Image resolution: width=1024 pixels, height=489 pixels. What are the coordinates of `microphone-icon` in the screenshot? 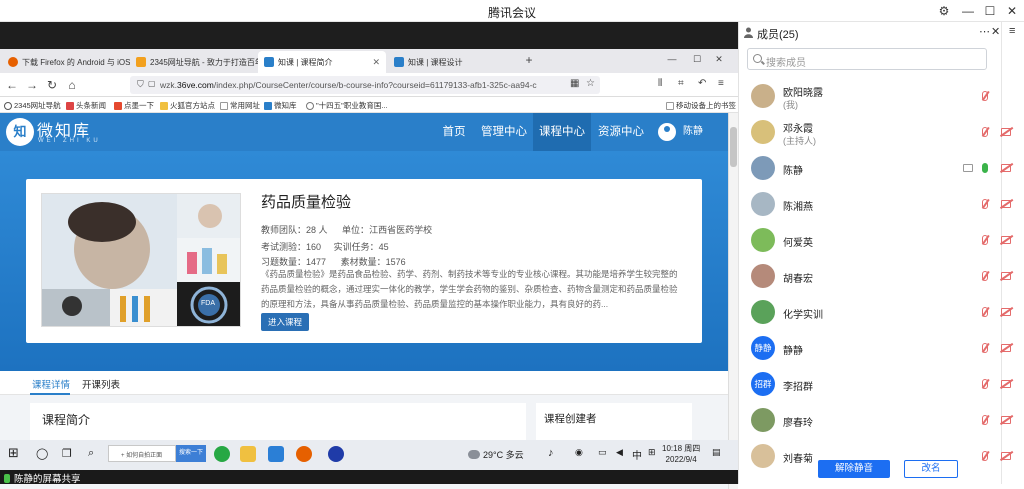 It's located at (985, 168).